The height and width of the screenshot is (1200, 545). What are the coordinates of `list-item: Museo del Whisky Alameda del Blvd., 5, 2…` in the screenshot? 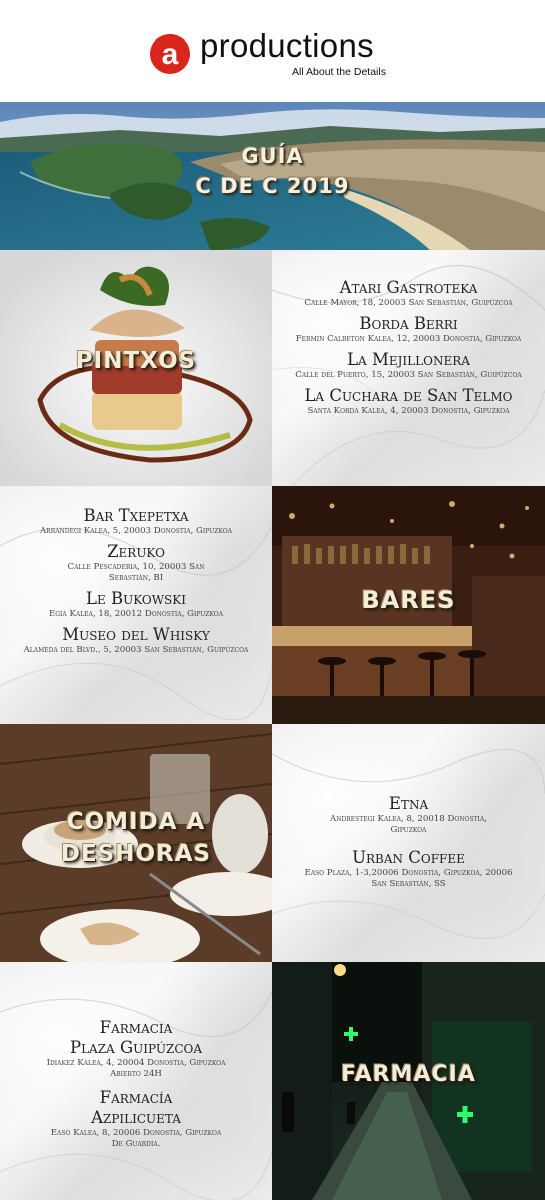 It's located at (136, 640).